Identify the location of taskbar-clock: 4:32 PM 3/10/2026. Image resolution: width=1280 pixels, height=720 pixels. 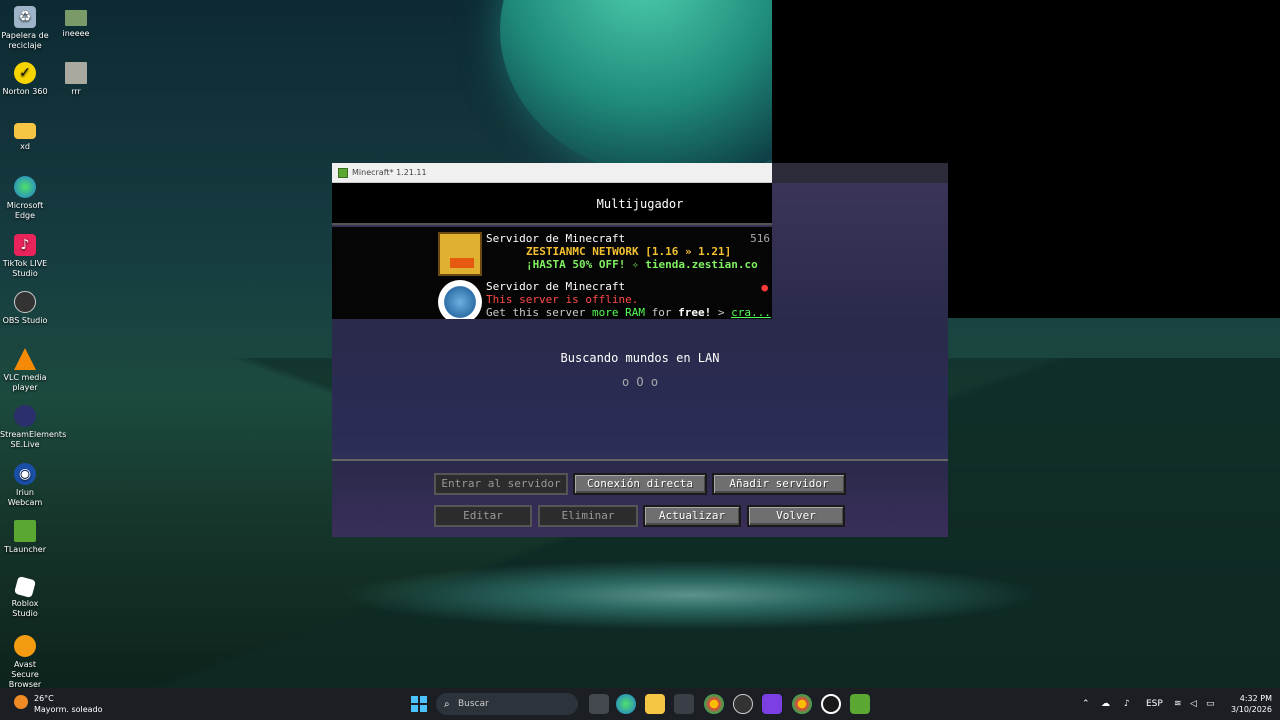
(1249, 704).